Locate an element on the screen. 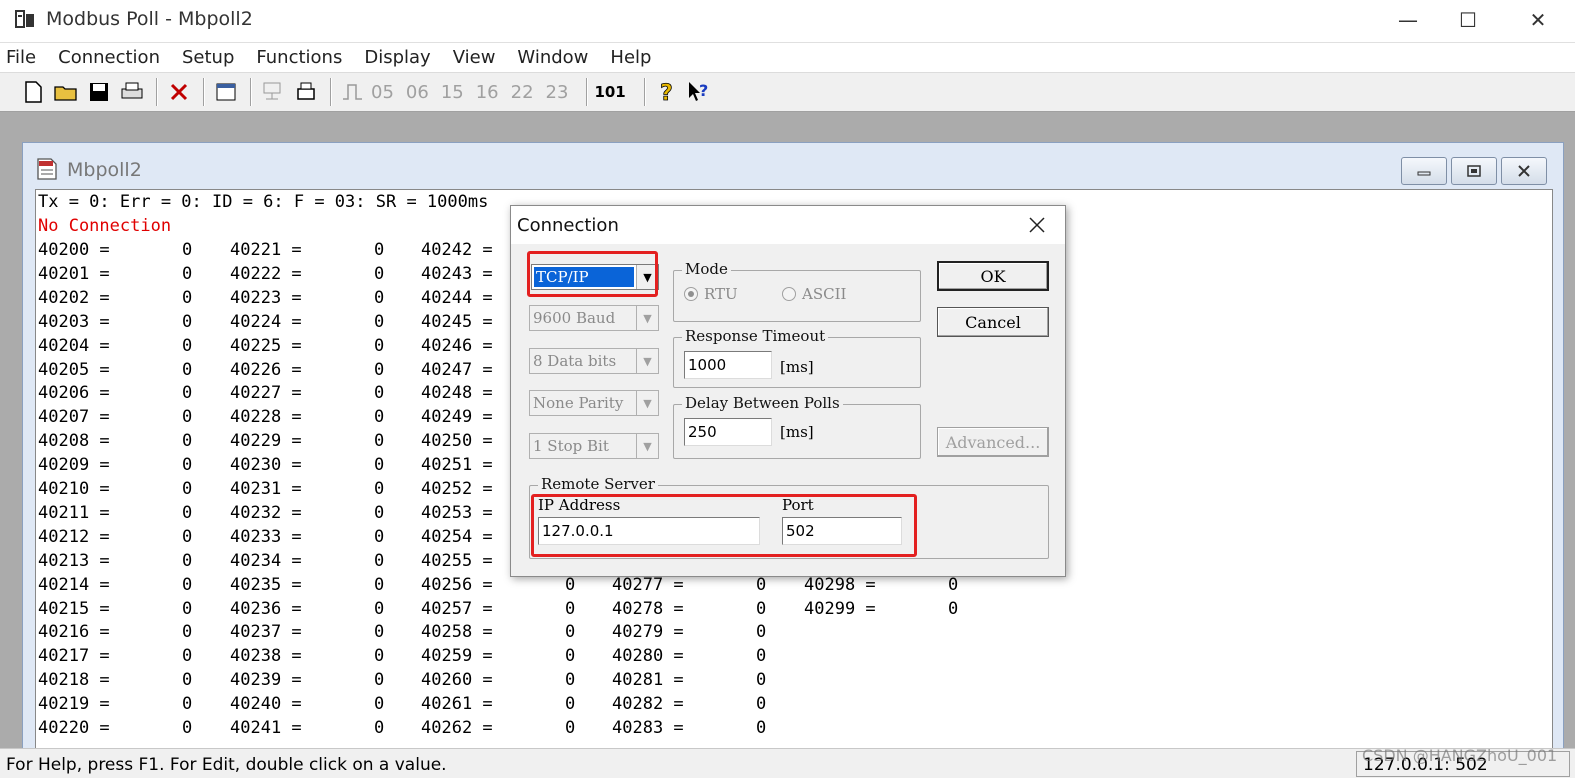 This screenshot has height=778, width=1575. print-button is located at coordinates (132, 92).